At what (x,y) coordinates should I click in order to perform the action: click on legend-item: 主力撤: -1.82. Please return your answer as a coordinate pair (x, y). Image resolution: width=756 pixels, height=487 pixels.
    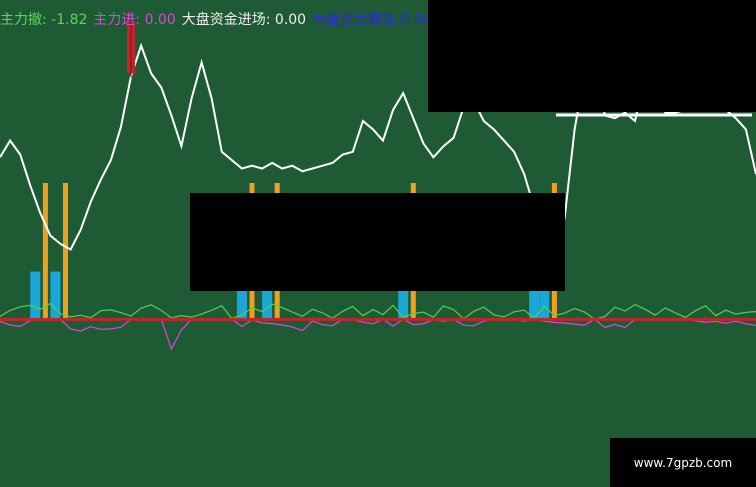
    Looking at the image, I should click on (43, 19).